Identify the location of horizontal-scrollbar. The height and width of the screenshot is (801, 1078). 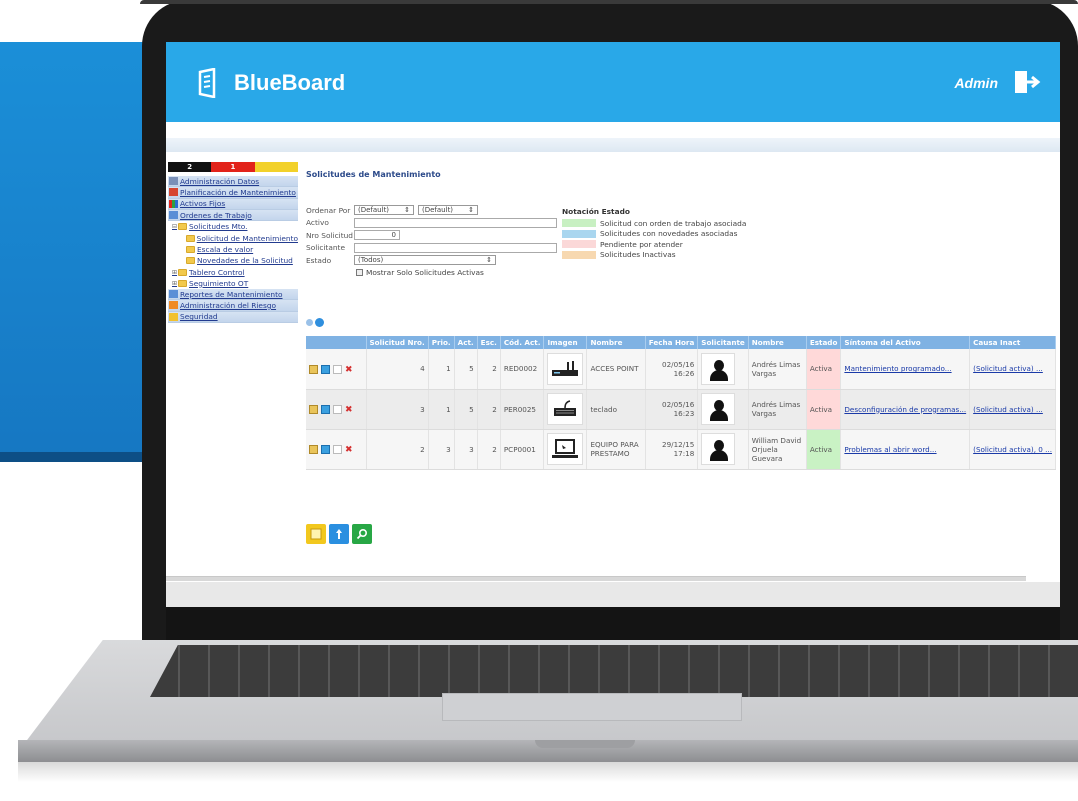
(596, 578).